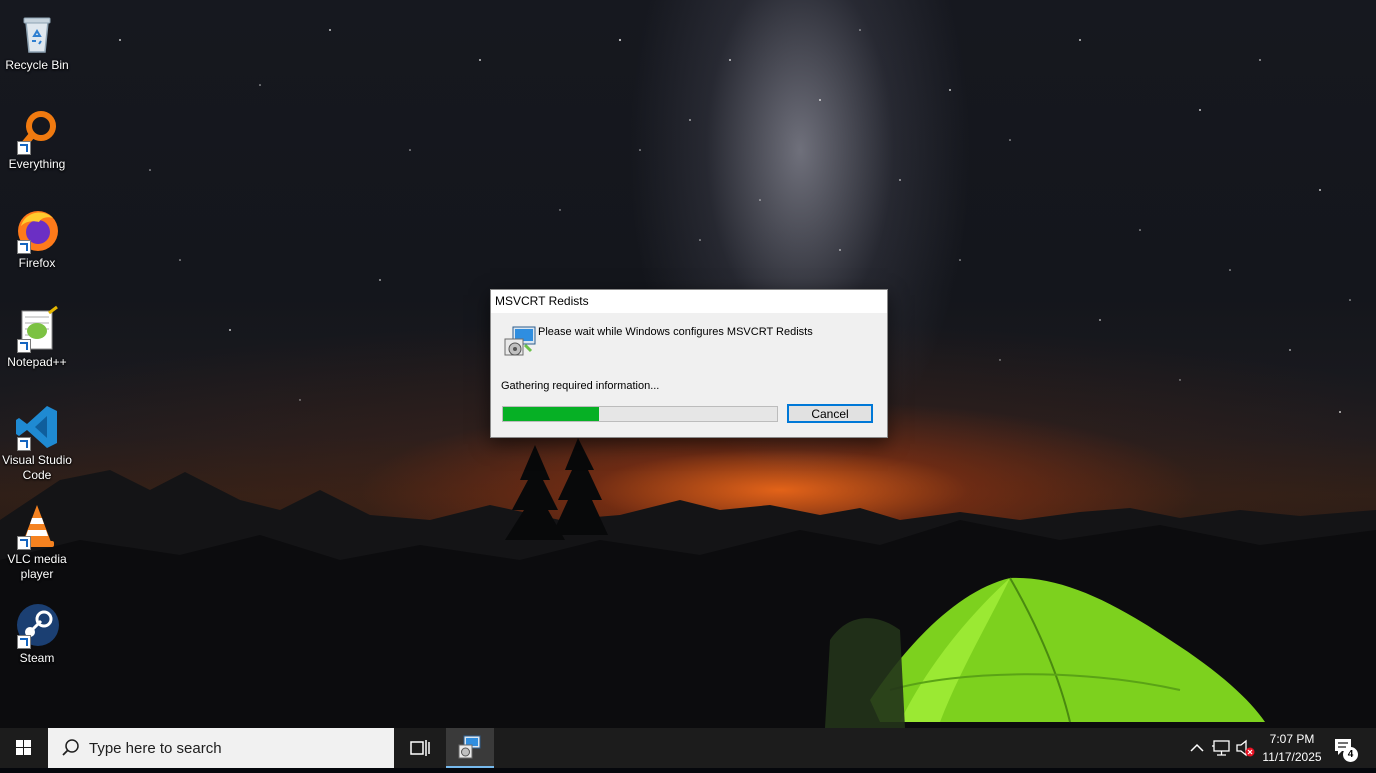 Image resolution: width=1376 pixels, height=773 pixels. What do you see at coordinates (689, 301) in the screenshot?
I see `dialog-title: MSVCRT Redists` at bounding box center [689, 301].